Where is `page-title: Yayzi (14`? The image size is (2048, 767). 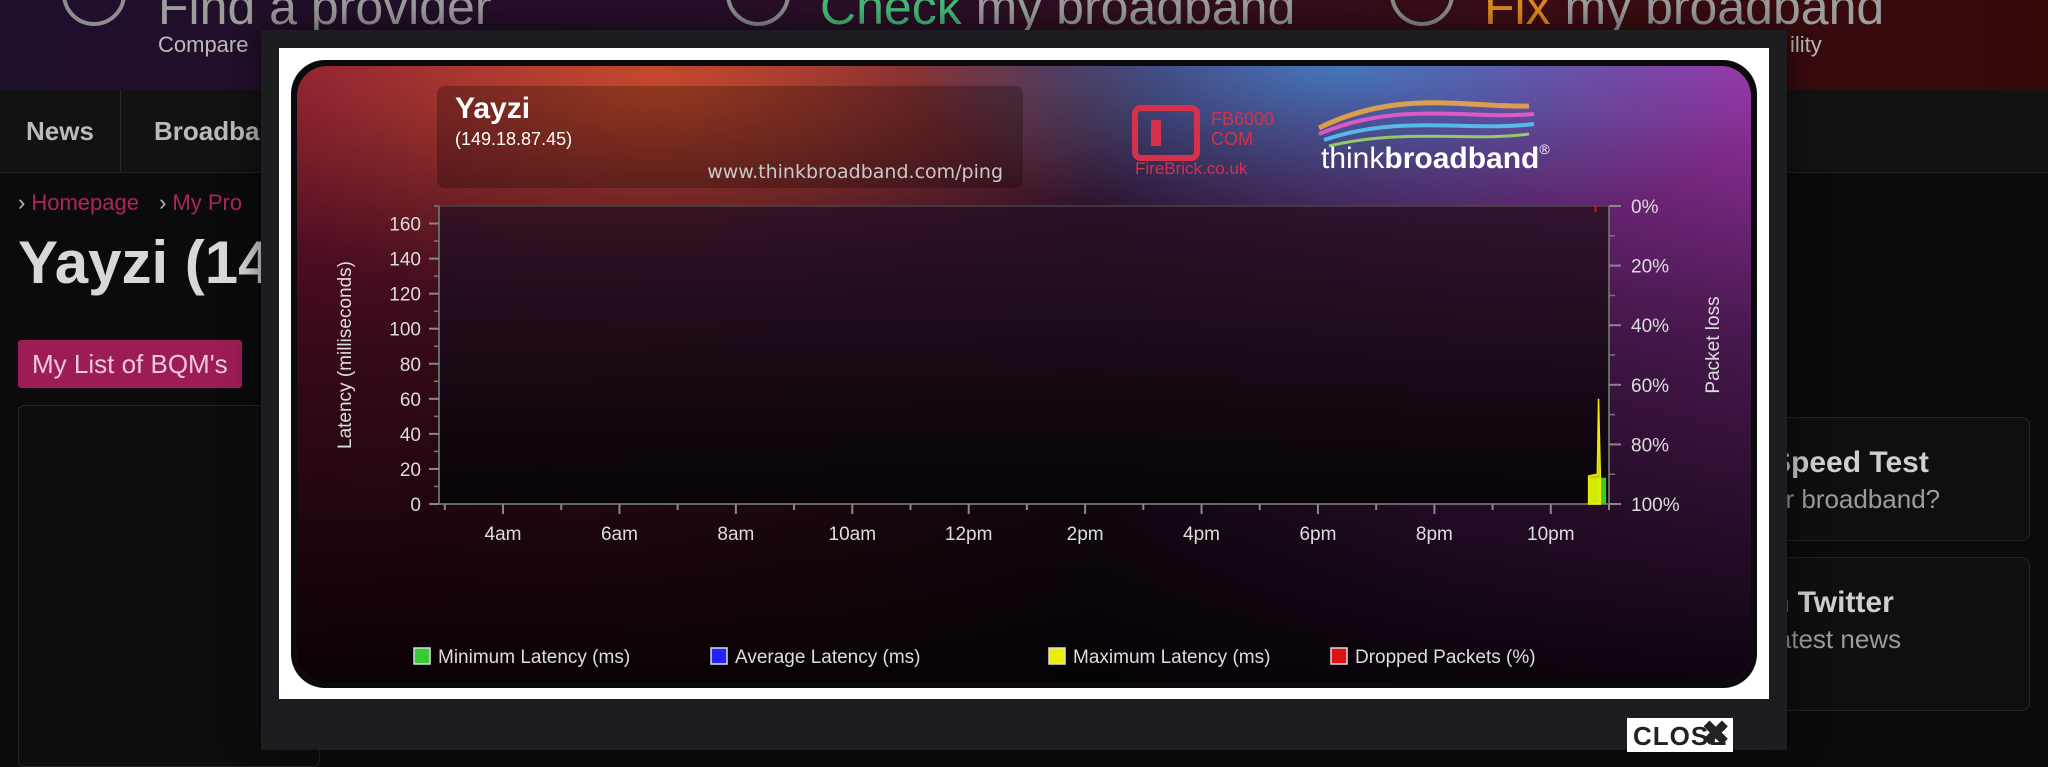 page-title: Yayzi (14 is located at coordinates (145, 262).